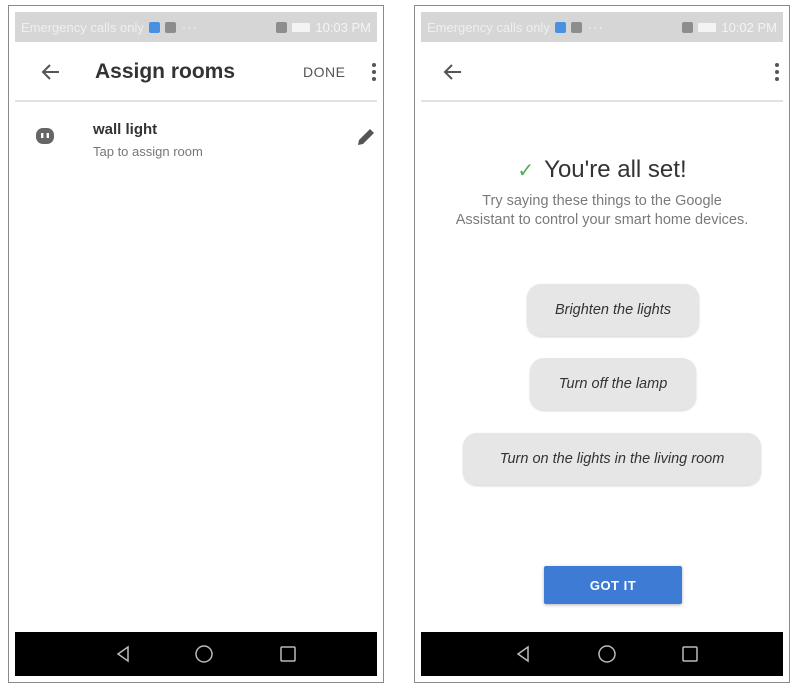  What do you see at coordinates (324, 72) in the screenshot?
I see `done-button: DONE` at bounding box center [324, 72].